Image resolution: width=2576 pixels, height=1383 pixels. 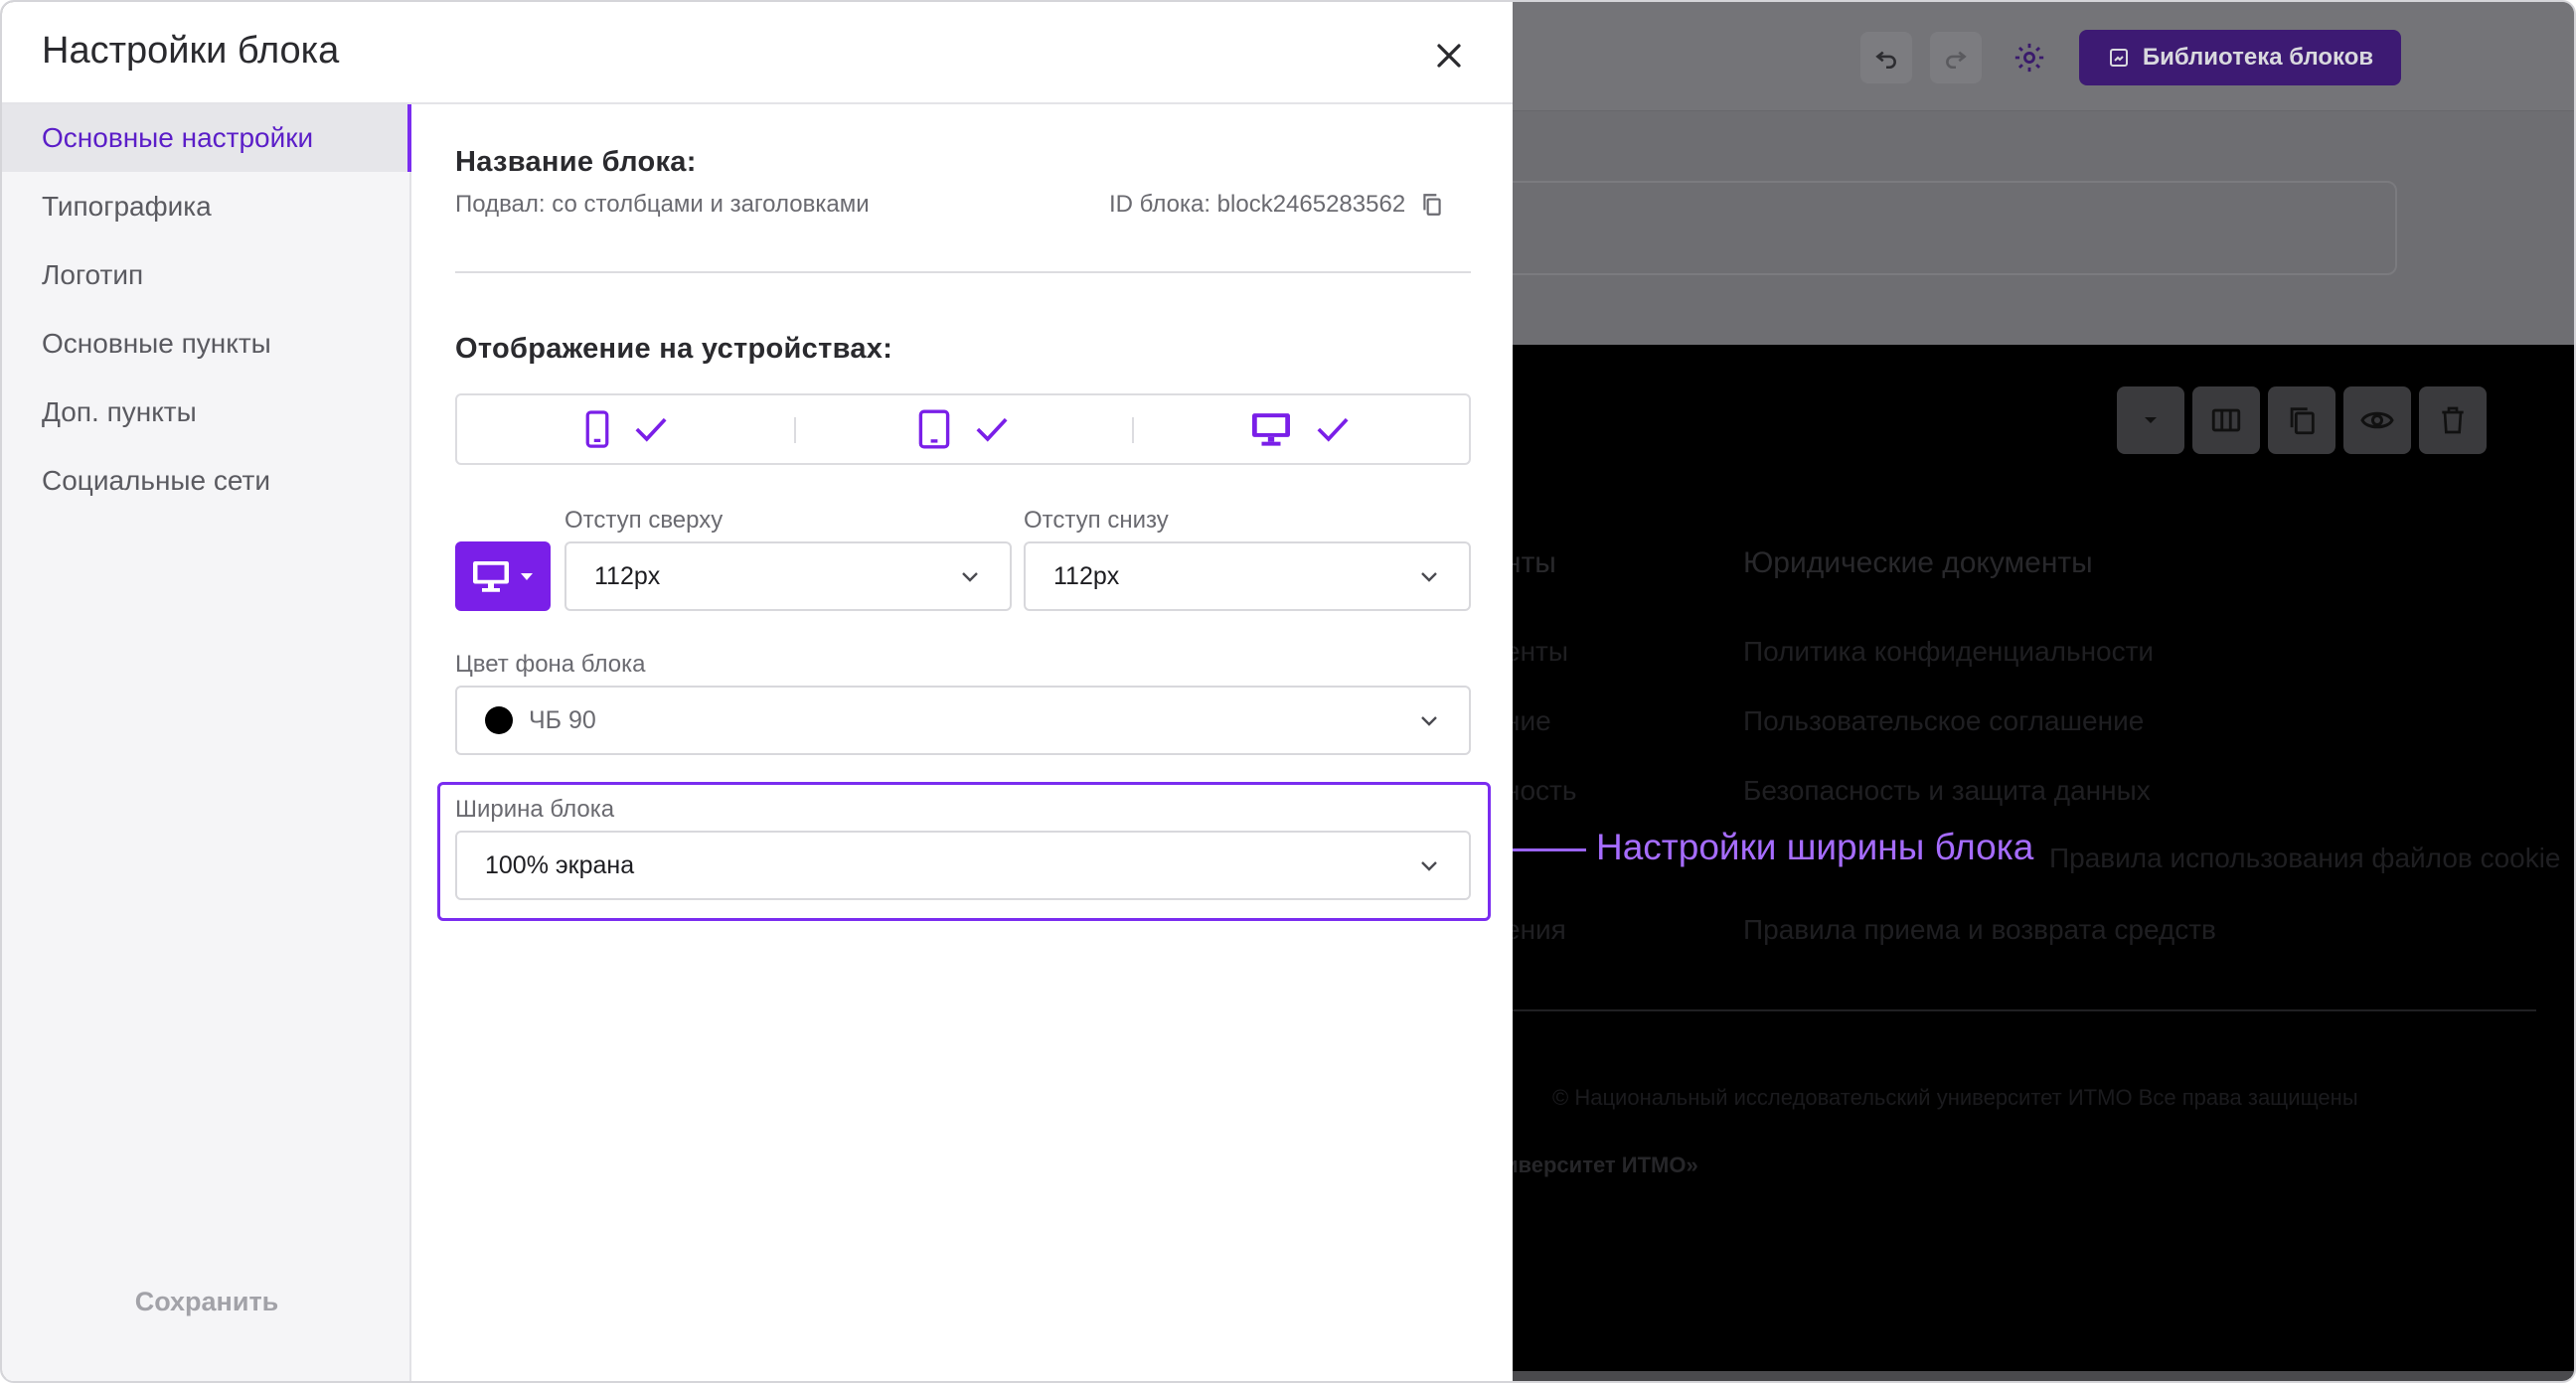 What do you see at coordinates (499, 720) in the screenshot?
I see `color-swatch` at bounding box center [499, 720].